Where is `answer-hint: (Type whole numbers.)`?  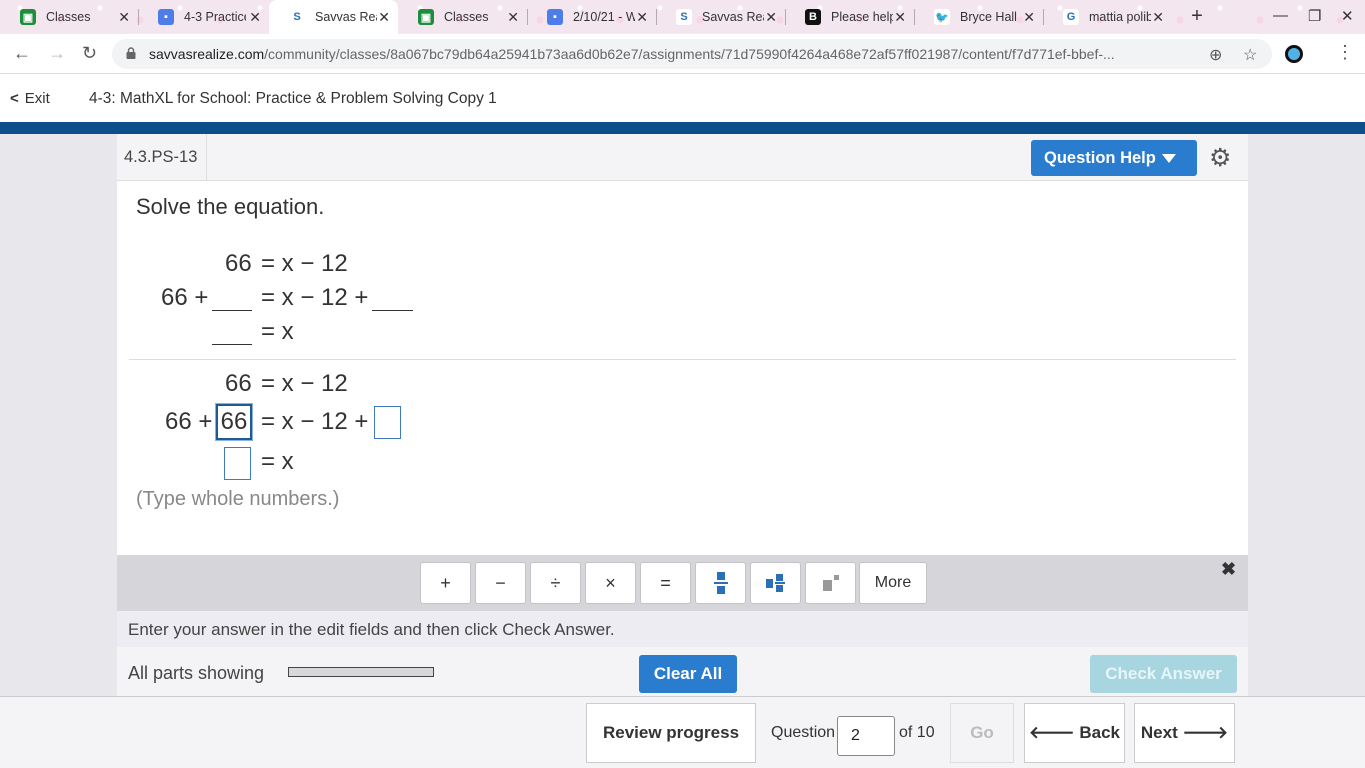
answer-hint: (Type whole numbers.) is located at coordinates (238, 499).